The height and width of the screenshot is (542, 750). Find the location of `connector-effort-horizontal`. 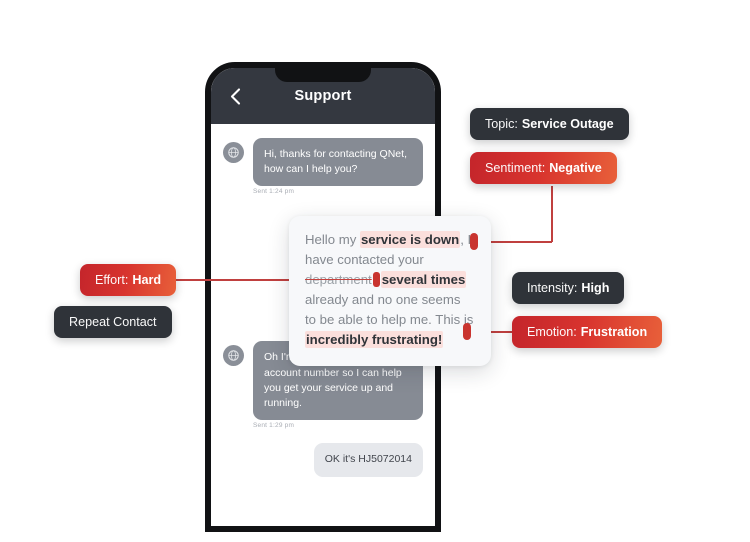

connector-effort-horizontal is located at coordinates (238, 280).